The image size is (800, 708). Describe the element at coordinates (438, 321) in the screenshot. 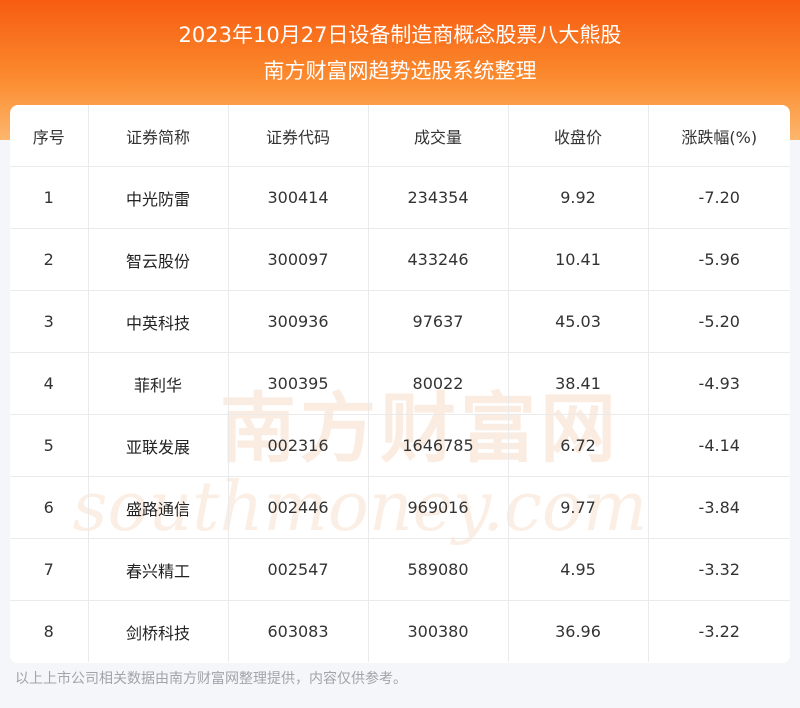

I see `volume: 97637` at that location.